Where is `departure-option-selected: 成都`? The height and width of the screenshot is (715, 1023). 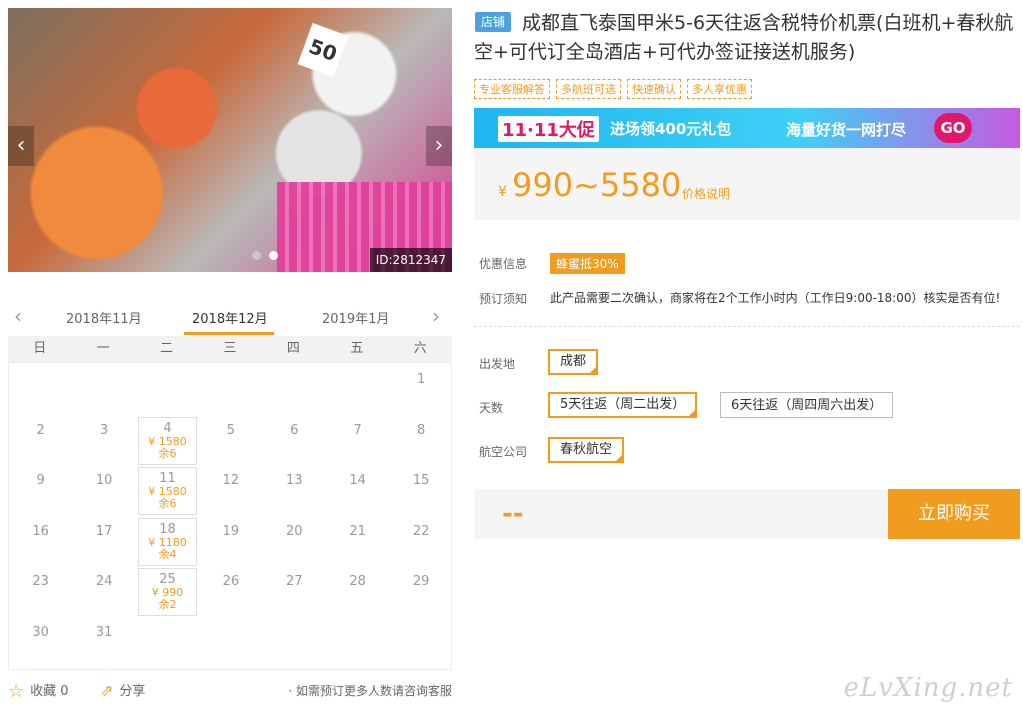
departure-option-selected: 成都 is located at coordinates (573, 362).